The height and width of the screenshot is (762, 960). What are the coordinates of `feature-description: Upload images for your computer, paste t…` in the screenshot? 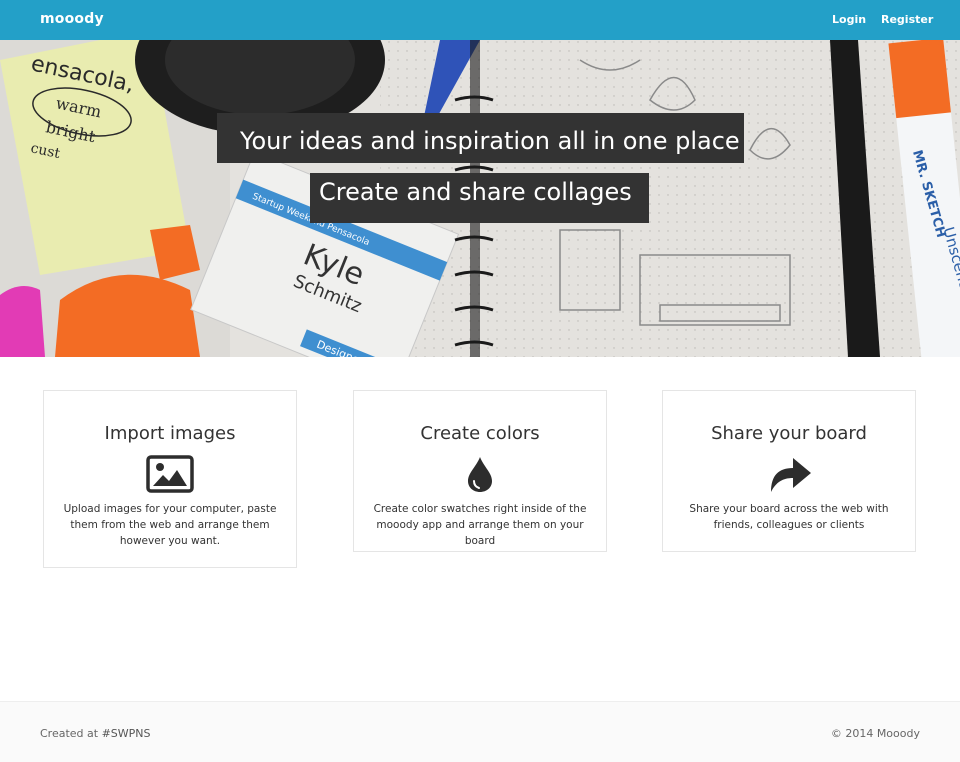 It's located at (170, 525).